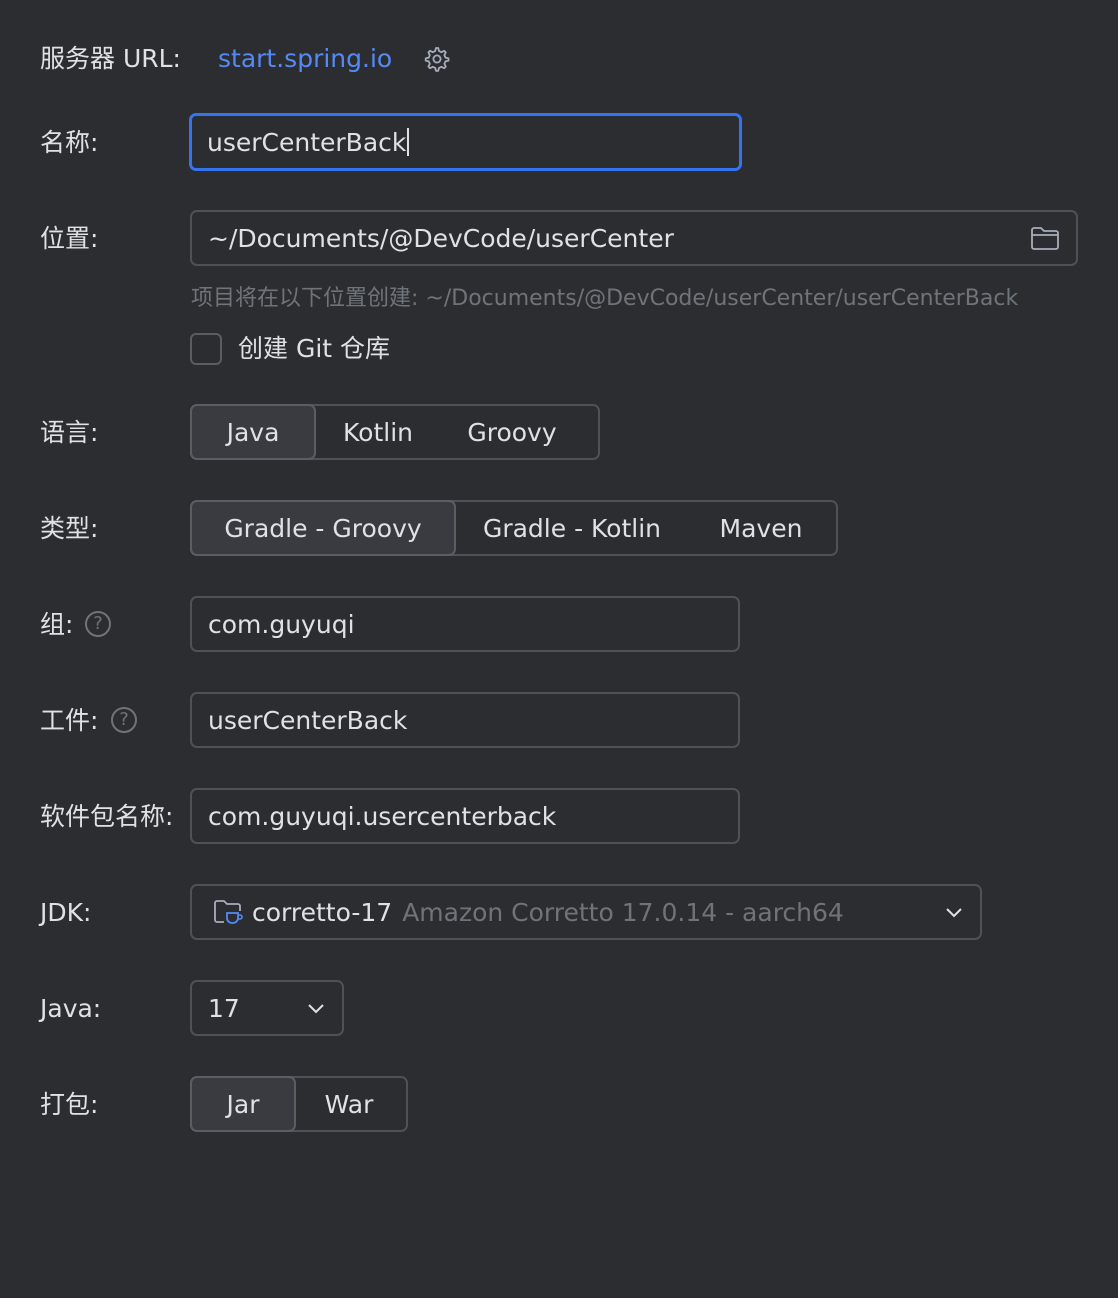 Image resolution: width=1118 pixels, height=1298 pixels. What do you see at coordinates (382, 816) in the screenshot?
I see `package-name-input-value: com.guyuqi.usercenterback` at bounding box center [382, 816].